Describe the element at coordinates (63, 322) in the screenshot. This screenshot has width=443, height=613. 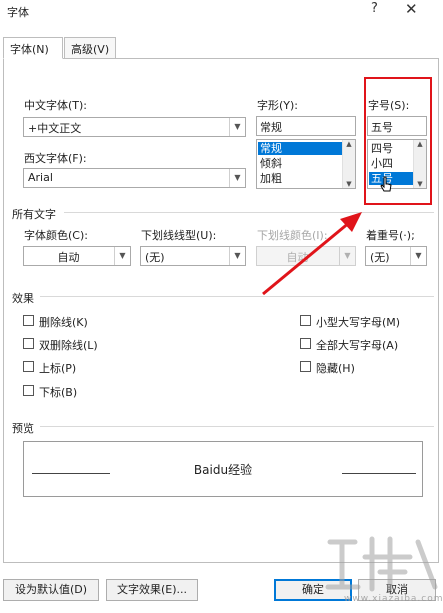
I see `checkbox-label: 删除线(K)` at that location.